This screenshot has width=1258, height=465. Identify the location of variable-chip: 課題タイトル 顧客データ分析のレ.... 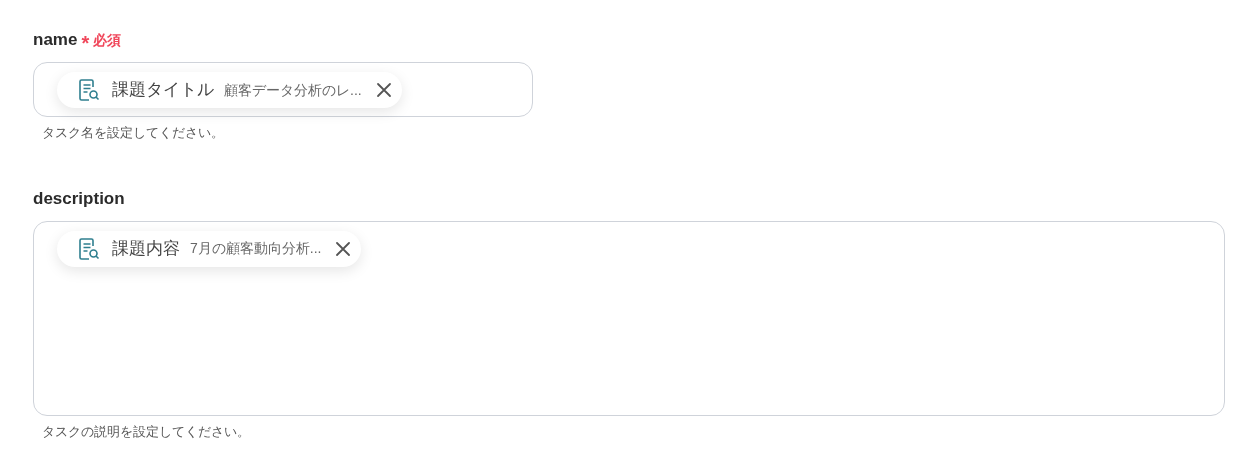
(229, 90).